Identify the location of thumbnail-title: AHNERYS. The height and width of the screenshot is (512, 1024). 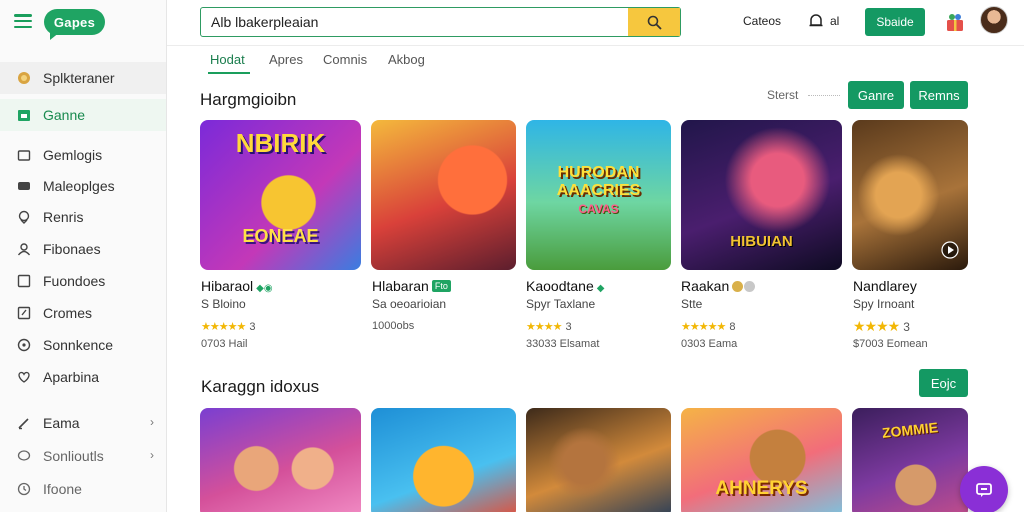
(761, 488).